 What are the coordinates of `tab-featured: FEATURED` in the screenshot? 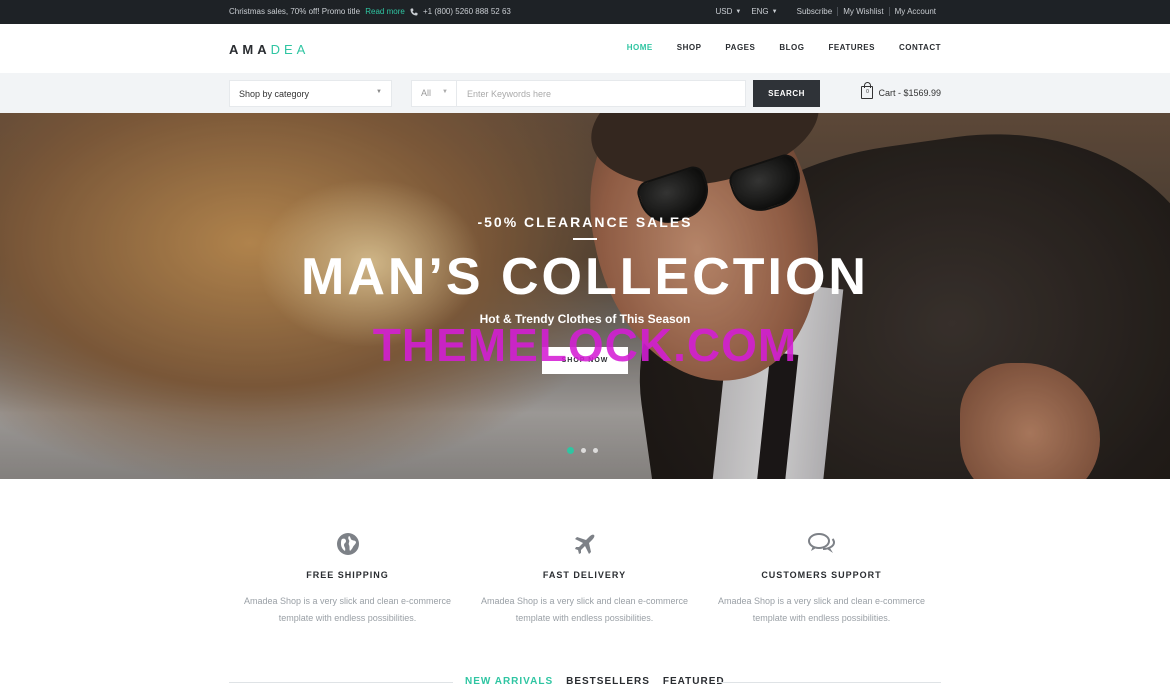 It's located at (694, 681).